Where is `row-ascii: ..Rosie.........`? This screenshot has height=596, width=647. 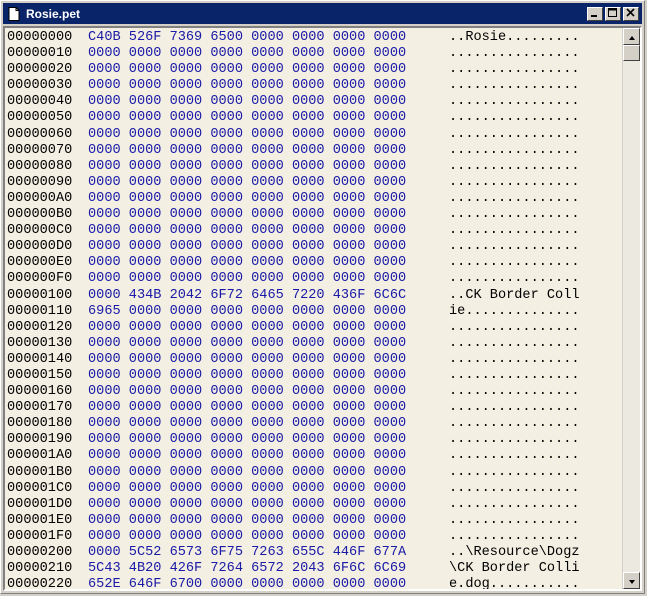
row-ascii: ..Rosie......... is located at coordinates (514, 38).